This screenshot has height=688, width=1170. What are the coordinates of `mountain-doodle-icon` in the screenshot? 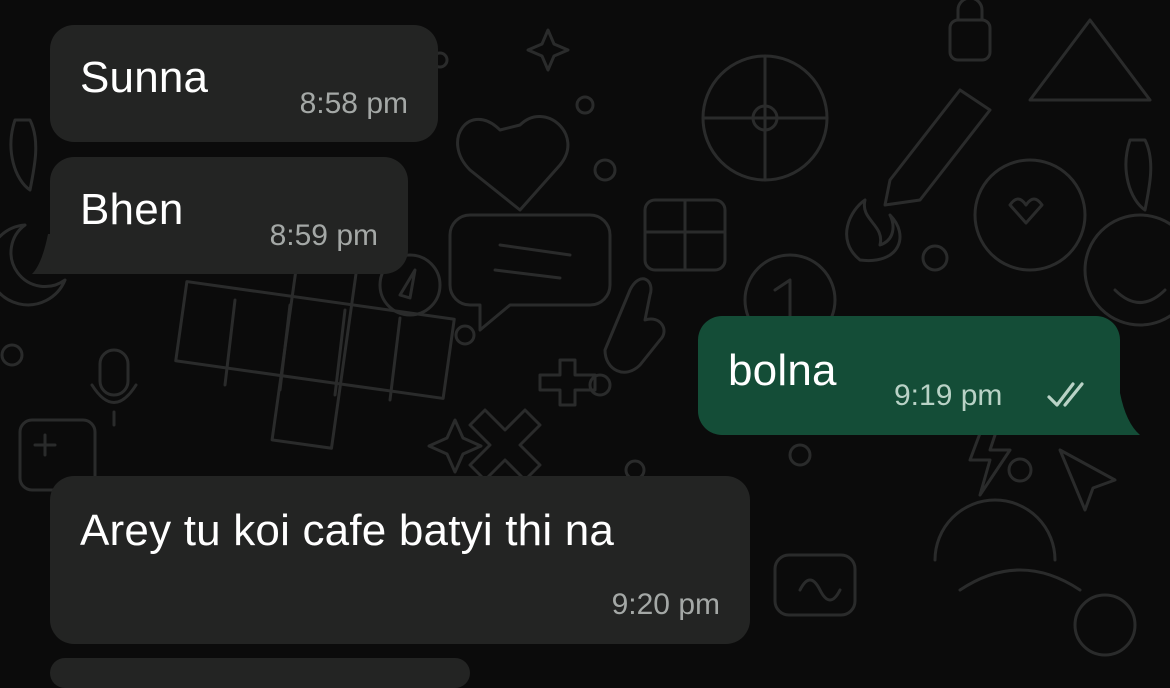 It's located at (1090, 60).